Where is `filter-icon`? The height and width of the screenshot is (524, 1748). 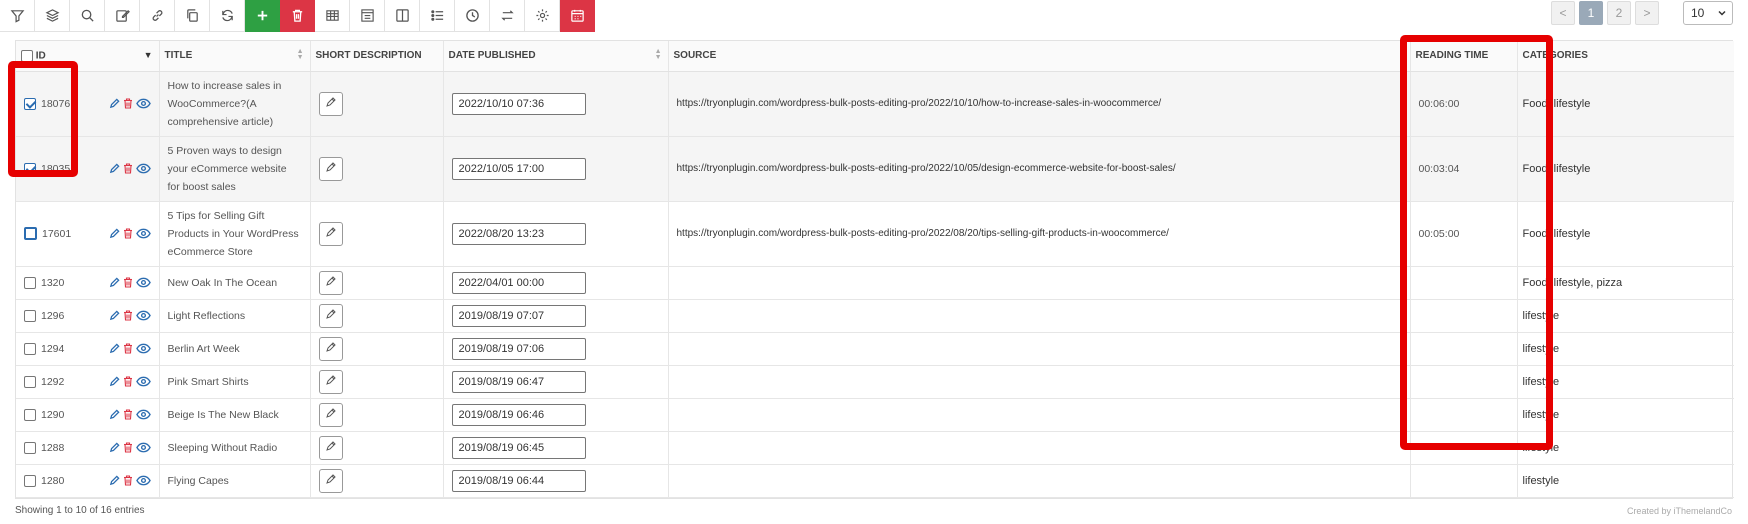
filter-icon is located at coordinates (17, 16).